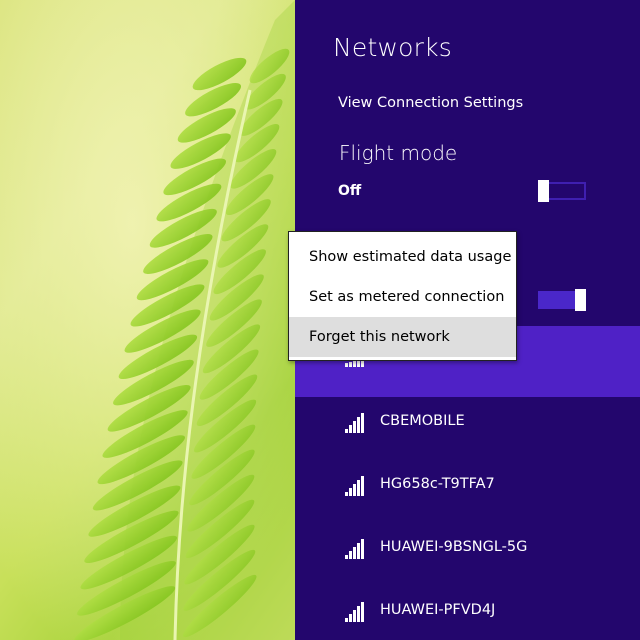  What do you see at coordinates (402, 337) in the screenshot?
I see `forget-this-network-item: Forget this network` at bounding box center [402, 337].